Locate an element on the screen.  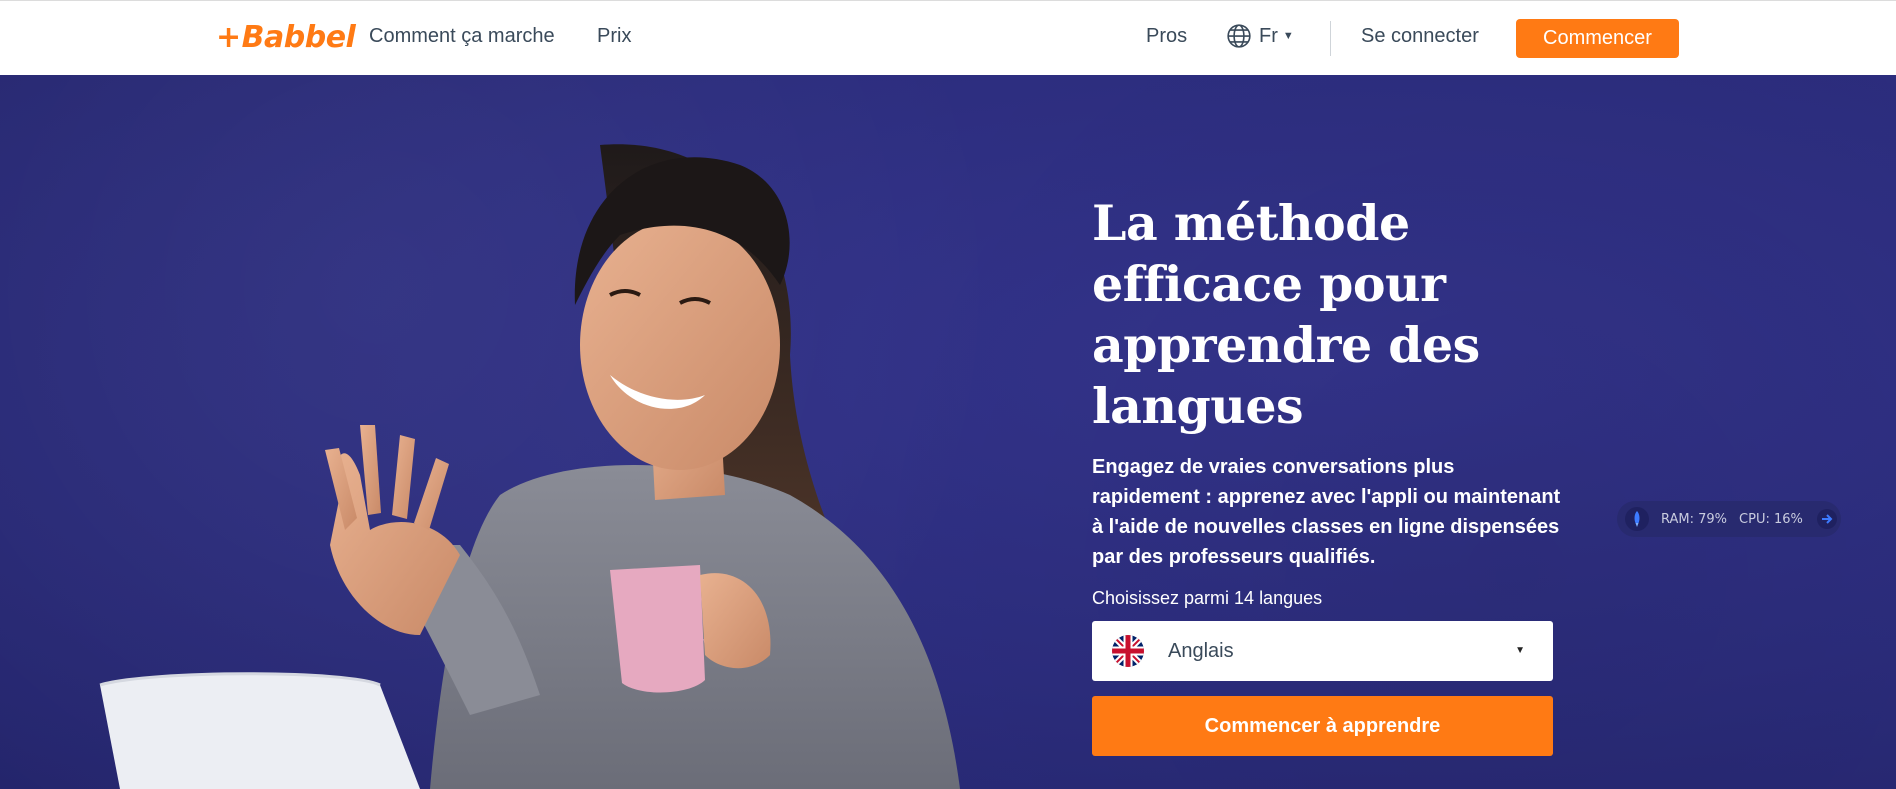
nav-divider is located at coordinates (1330, 38).